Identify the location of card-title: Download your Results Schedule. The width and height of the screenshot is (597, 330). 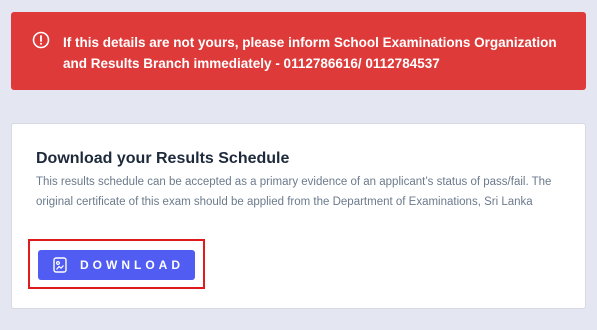
(163, 158).